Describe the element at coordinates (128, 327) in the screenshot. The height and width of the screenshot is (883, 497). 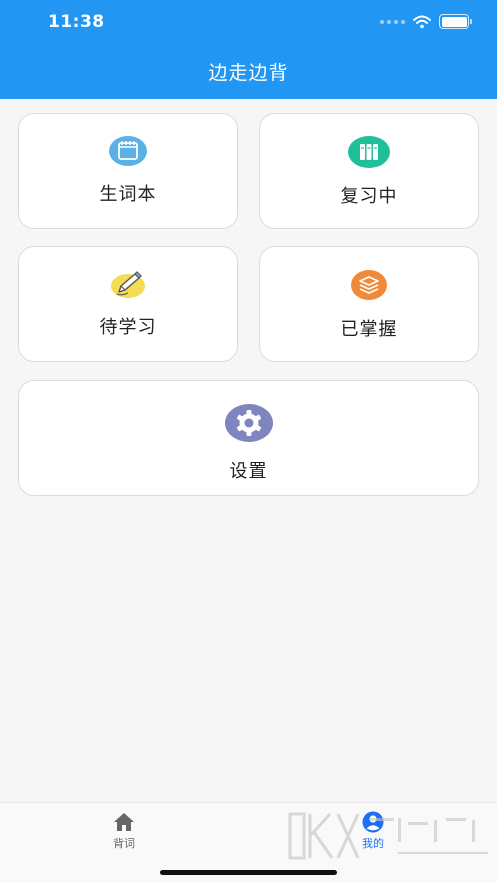
I see `to-learn-label: 待学习` at that location.